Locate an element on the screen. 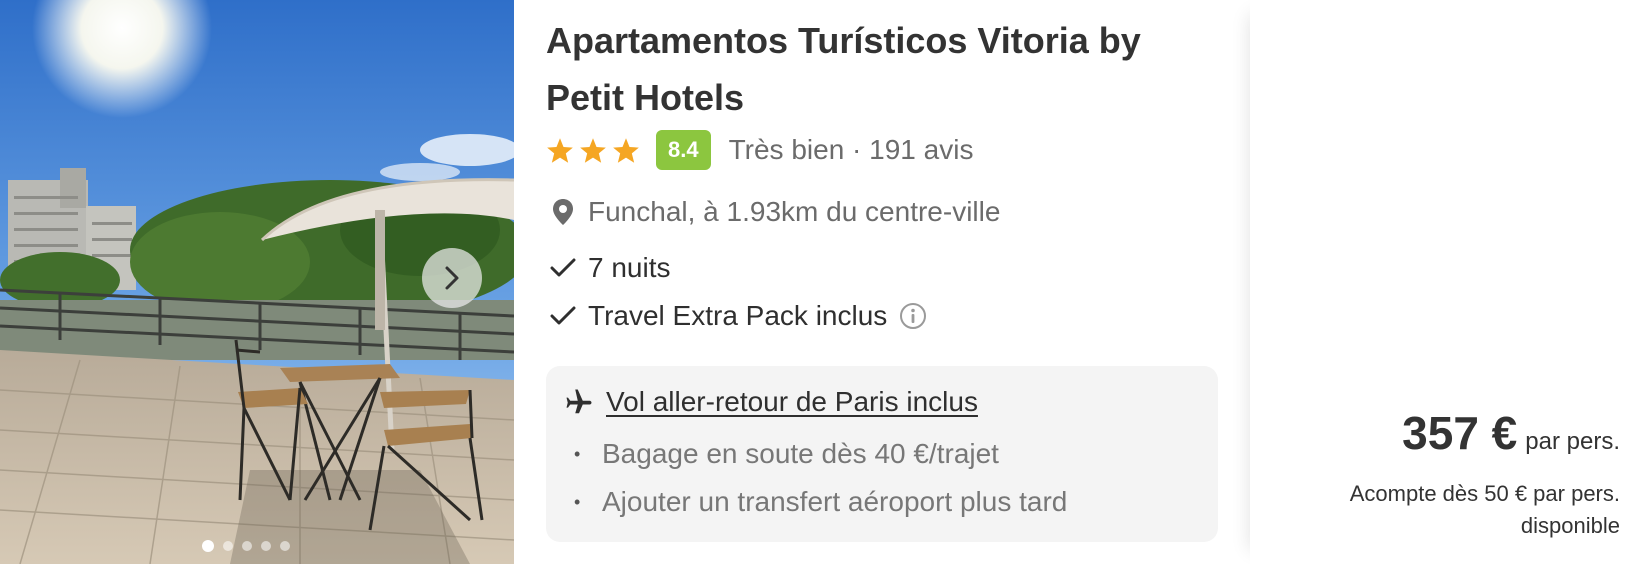  price-line: 357 € par pers. is located at coordinates (1511, 433).